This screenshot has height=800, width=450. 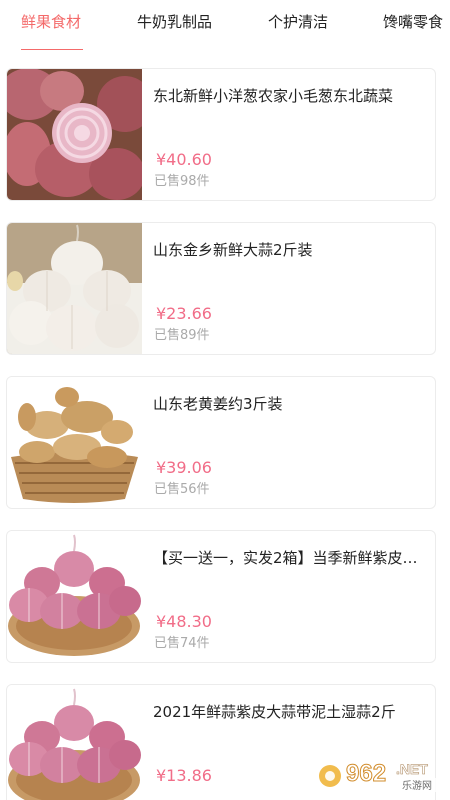 What do you see at coordinates (412, 769) in the screenshot?
I see `svg-text: .NET` at bounding box center [412, 769].